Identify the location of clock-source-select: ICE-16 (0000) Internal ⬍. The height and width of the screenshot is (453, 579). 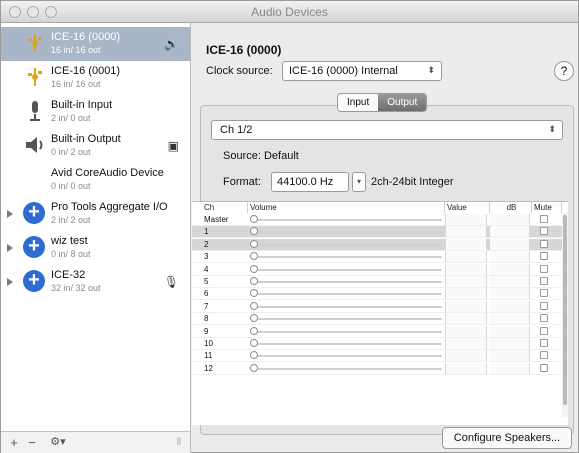
(362, 71).